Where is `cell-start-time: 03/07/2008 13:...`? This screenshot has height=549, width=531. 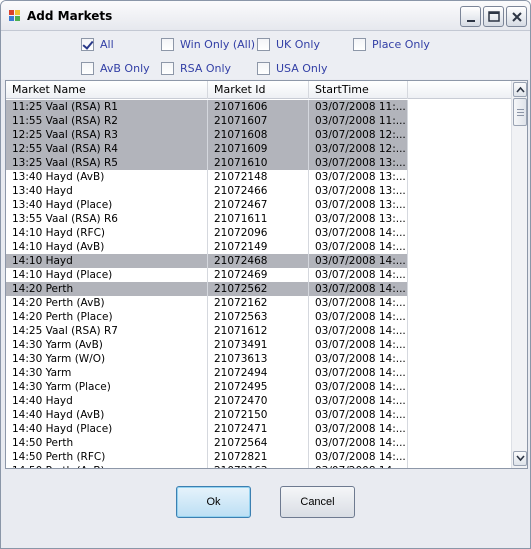 cell-start-time: 03/07/2008 13:... is located at coordinates (358, 163).